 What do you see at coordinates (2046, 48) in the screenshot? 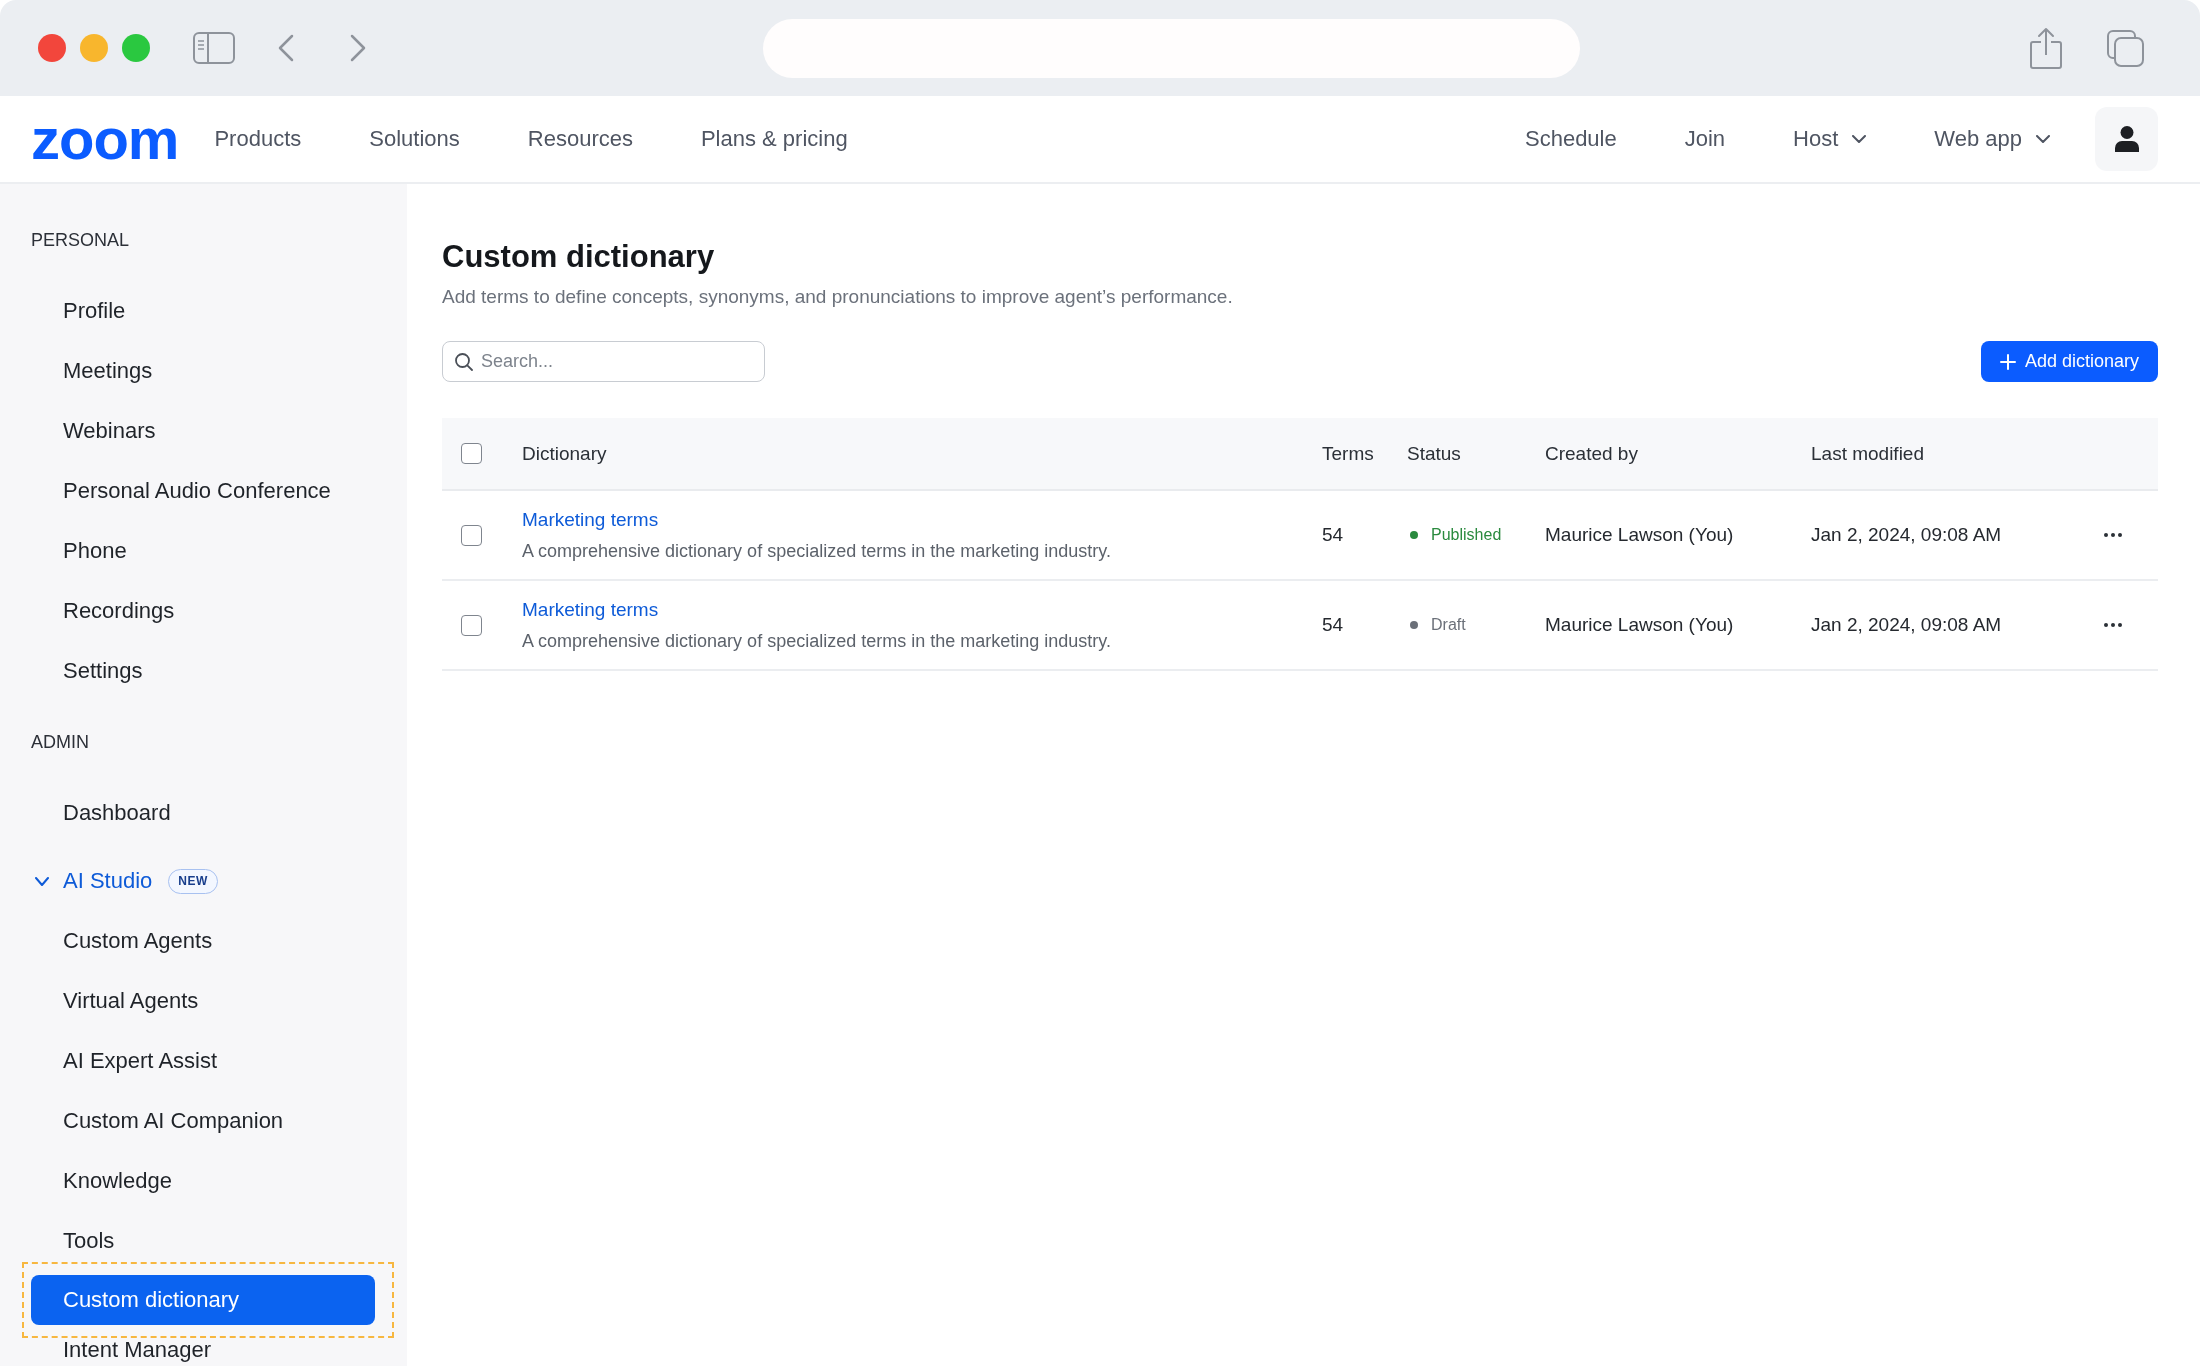
I see `share-icon` at bounding box center [2046, 48].